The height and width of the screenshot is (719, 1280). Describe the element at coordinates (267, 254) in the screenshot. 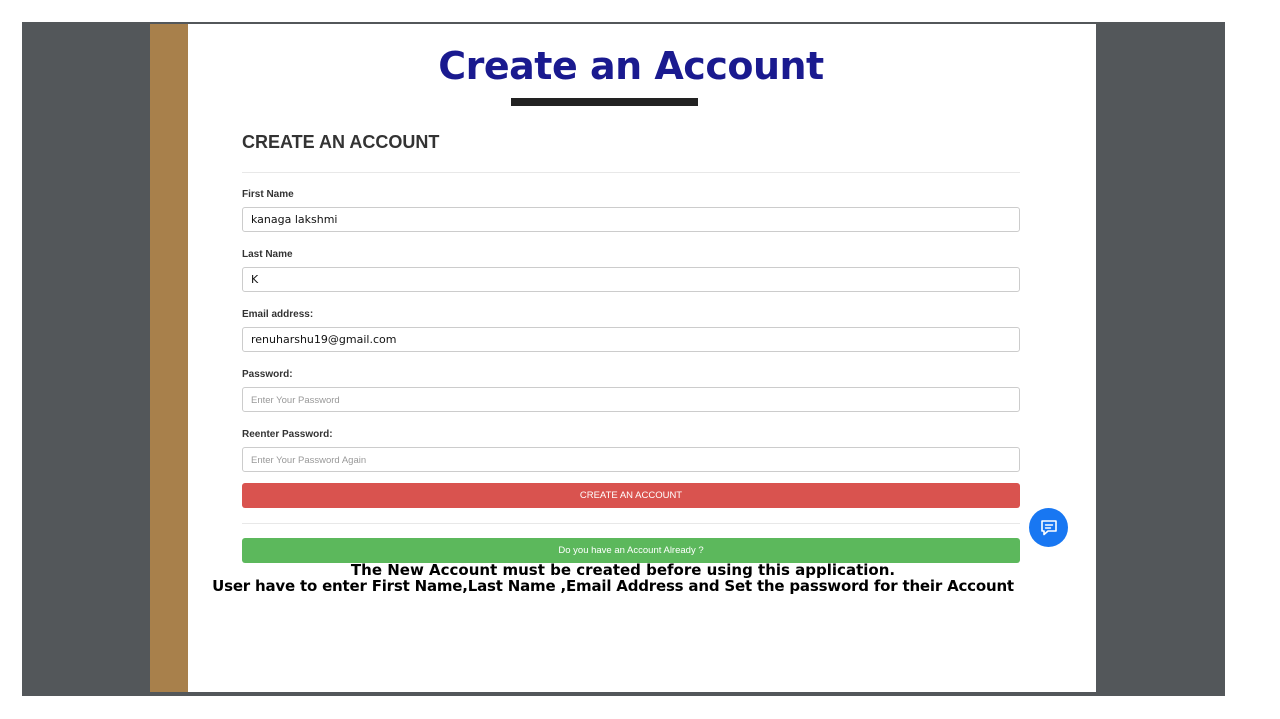

I see `last-name-label: Last Name` at that location.